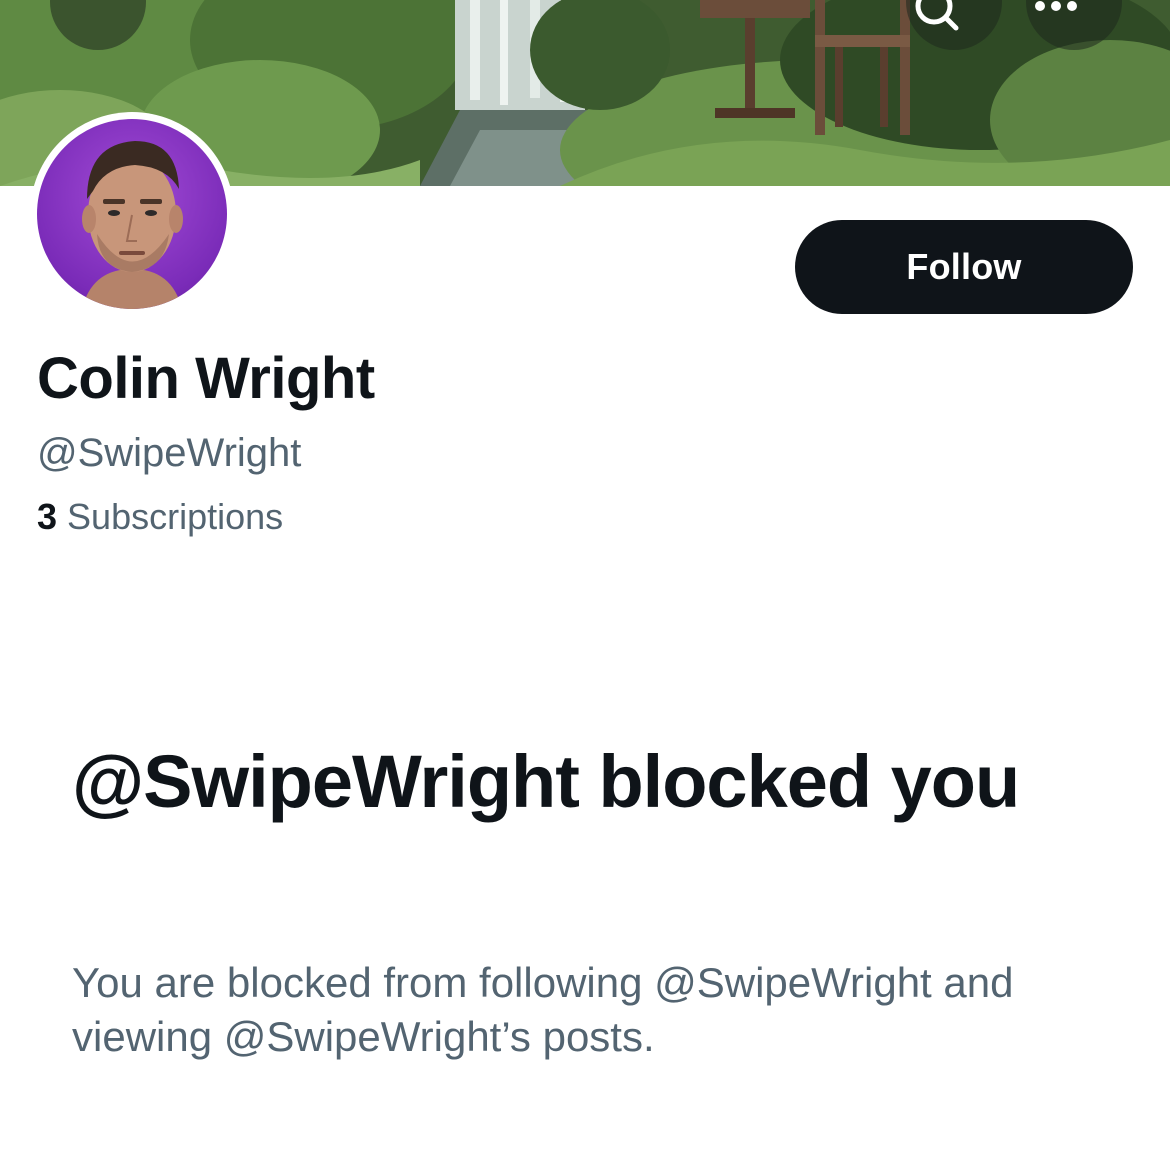  I want to click on more-horizontal-icon, so click(1056, 6).